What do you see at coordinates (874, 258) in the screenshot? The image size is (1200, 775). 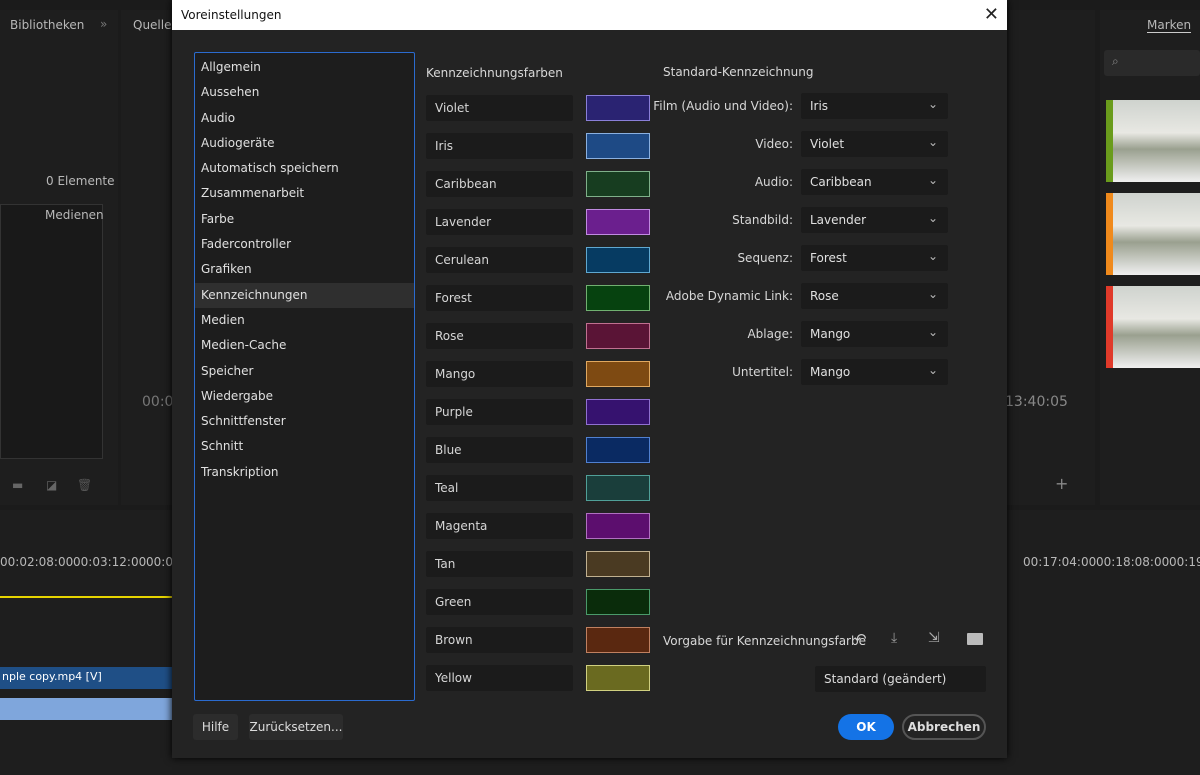 I see `default-label-dropdown: Forest ⌄` at bounding box center [874, 258].